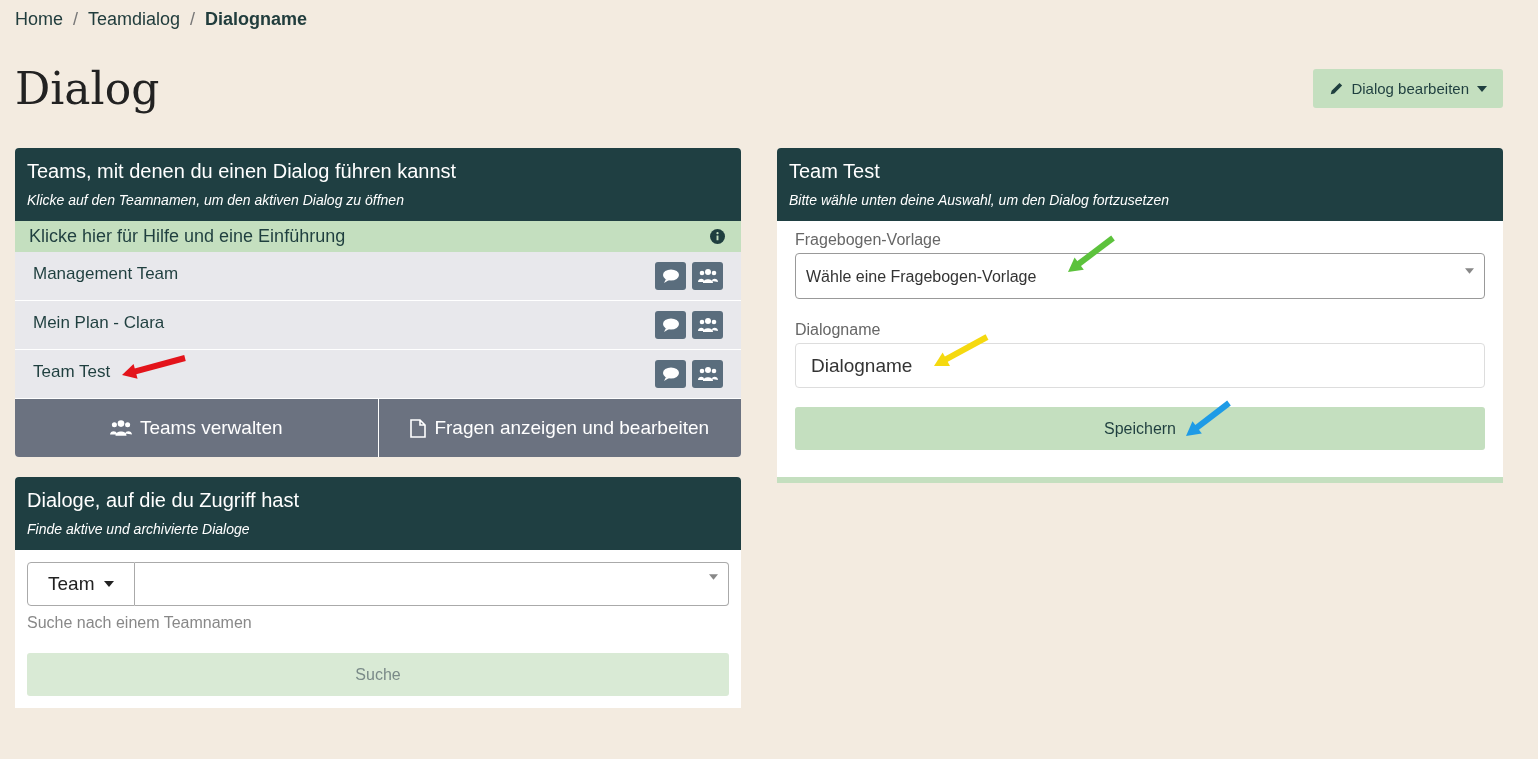  I want to click on team-row: Mein Plan - Clara, so click(378, 325).